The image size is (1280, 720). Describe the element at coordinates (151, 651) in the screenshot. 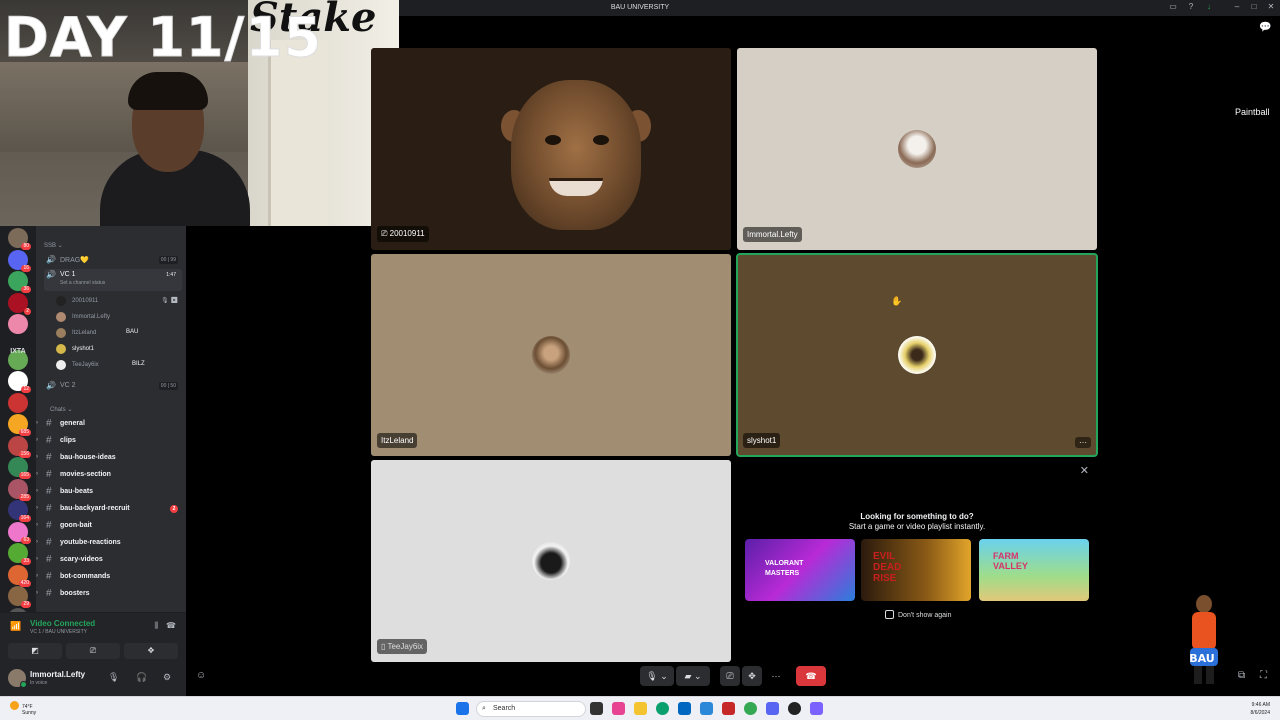

I see `activities-button: ✥` at that location.